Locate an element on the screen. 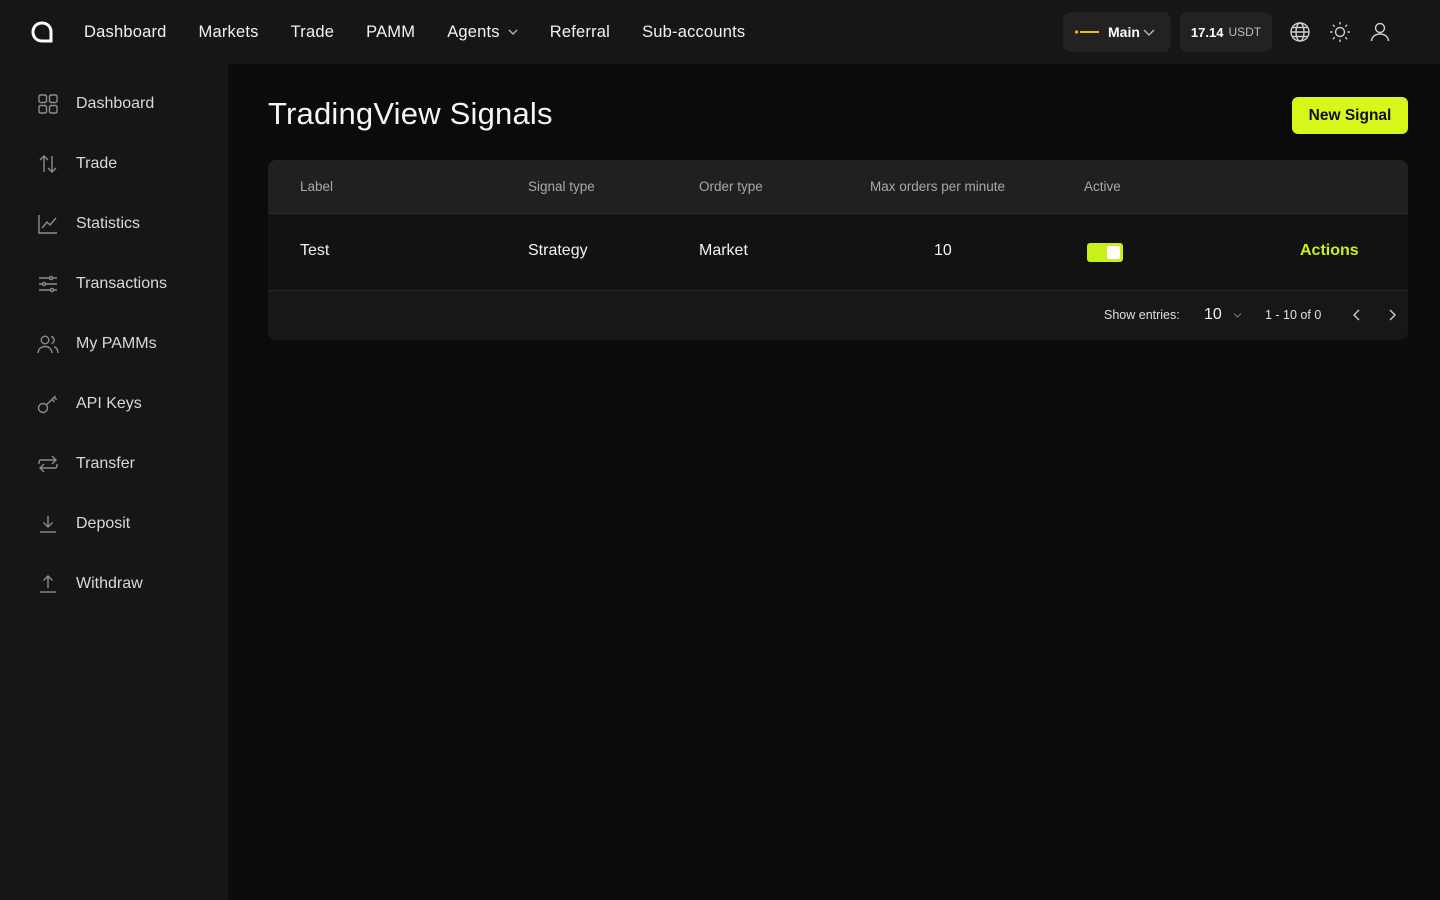 Image resolution: width=1440 pixels, height=900 pixels. actions-button: Actions is located at coordinates (1329, 251).